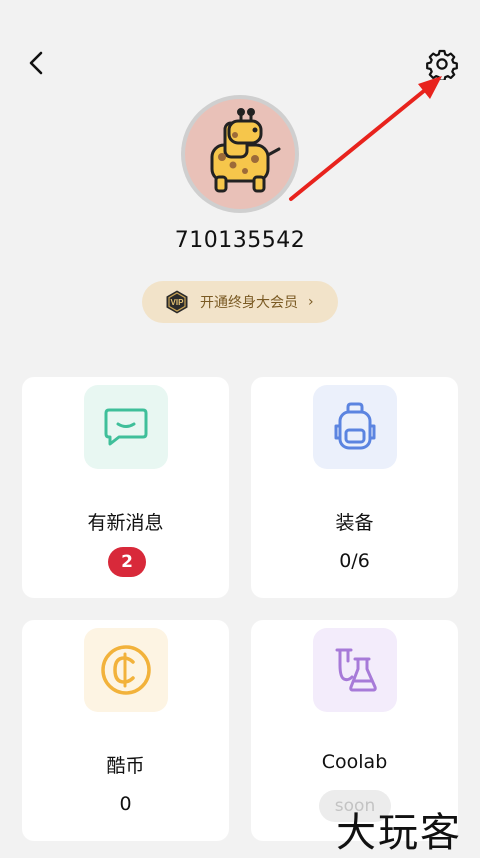 This screenshot has width=480, height=858. What do you see at coordinates (249, 303) in the screenshot?
I see `vip-label: 开通终身大会员` at bounding box center [249, 303].